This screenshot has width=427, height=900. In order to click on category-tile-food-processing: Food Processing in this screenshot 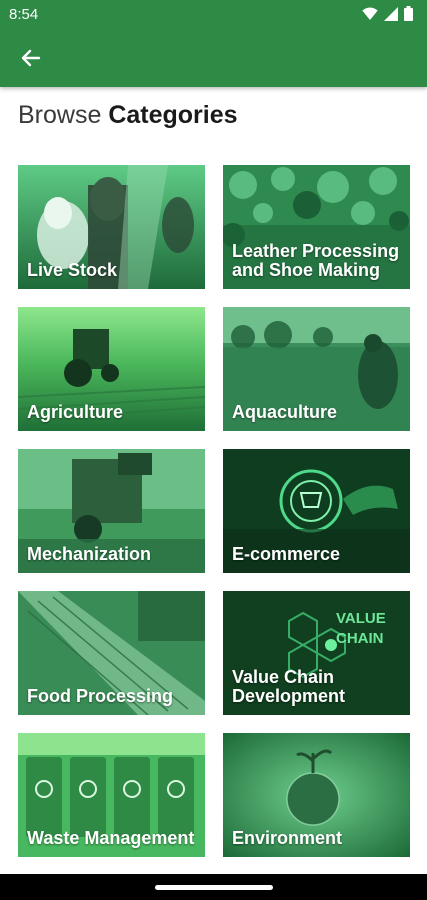, I will do `click(111, 653)`.